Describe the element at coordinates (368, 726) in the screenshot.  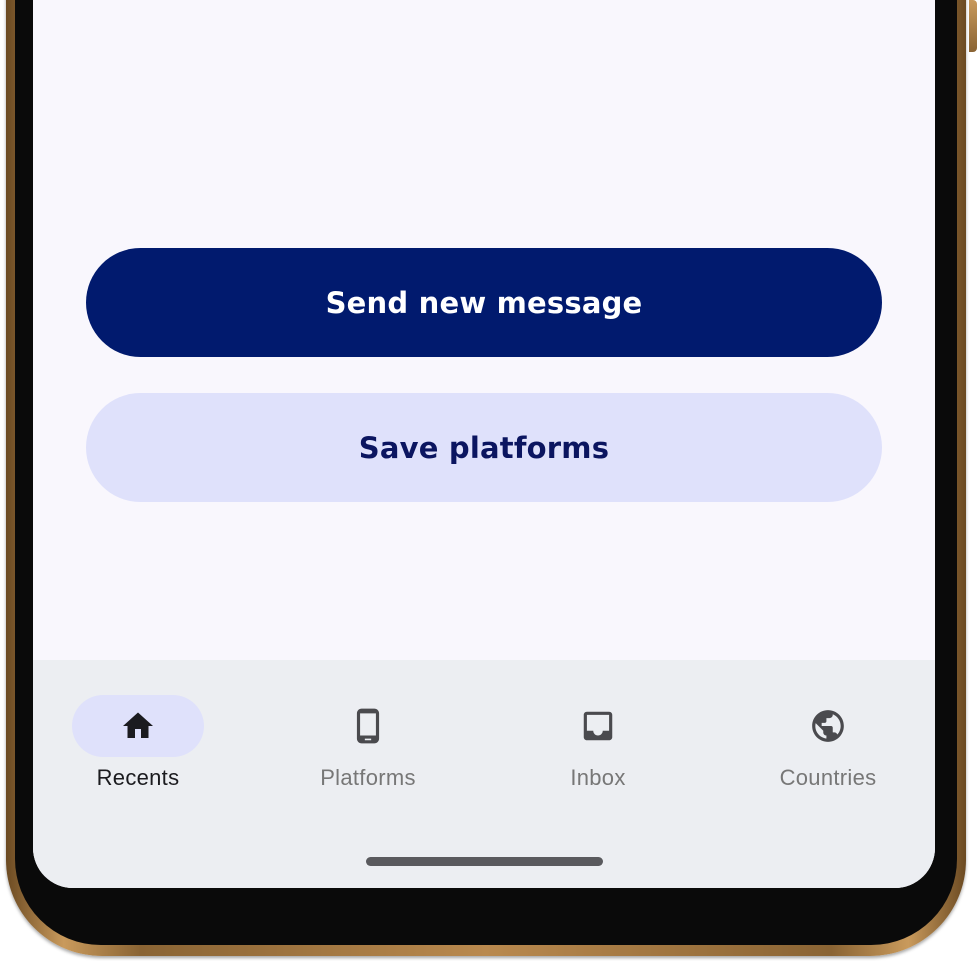
I see `smartphone-icon` at that location.